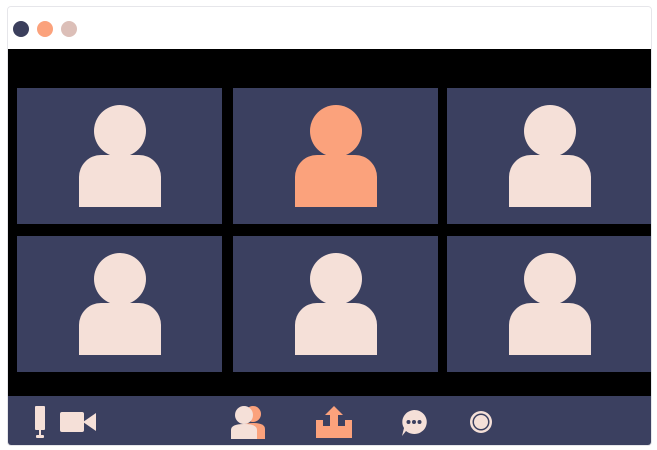 This screenshot has width=657, height=450. I want to click on chat-button, so click(414, 423).